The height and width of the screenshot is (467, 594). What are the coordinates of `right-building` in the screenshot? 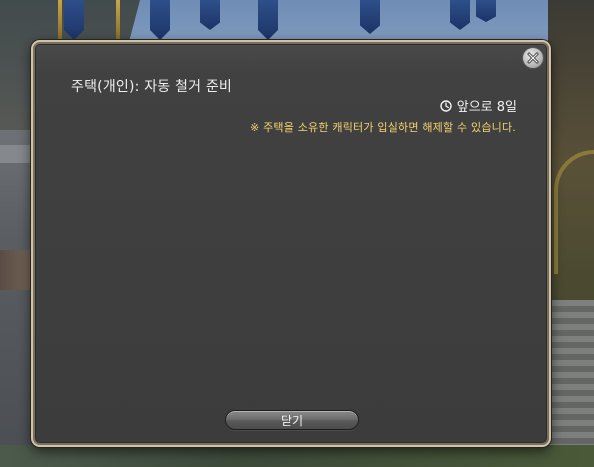 It's located at (571, 233).